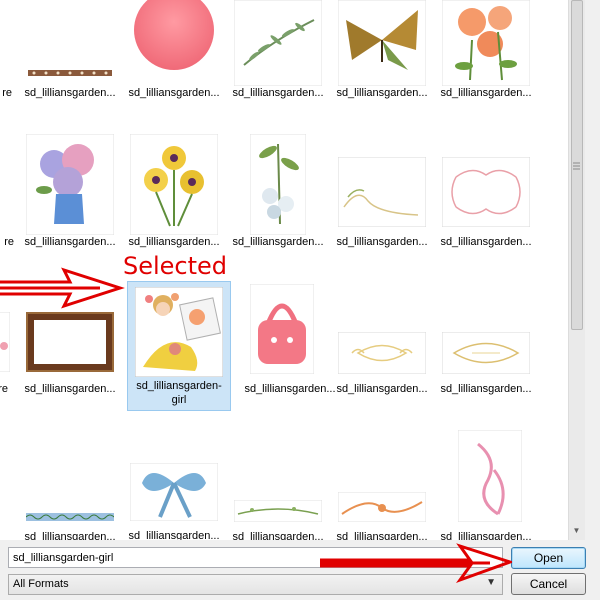 The image size is (600, 600). What do you see at coordinates (175, 266) in the screenshot?
I see `selected-annotation: Selected` at bounding box center [175, 266].